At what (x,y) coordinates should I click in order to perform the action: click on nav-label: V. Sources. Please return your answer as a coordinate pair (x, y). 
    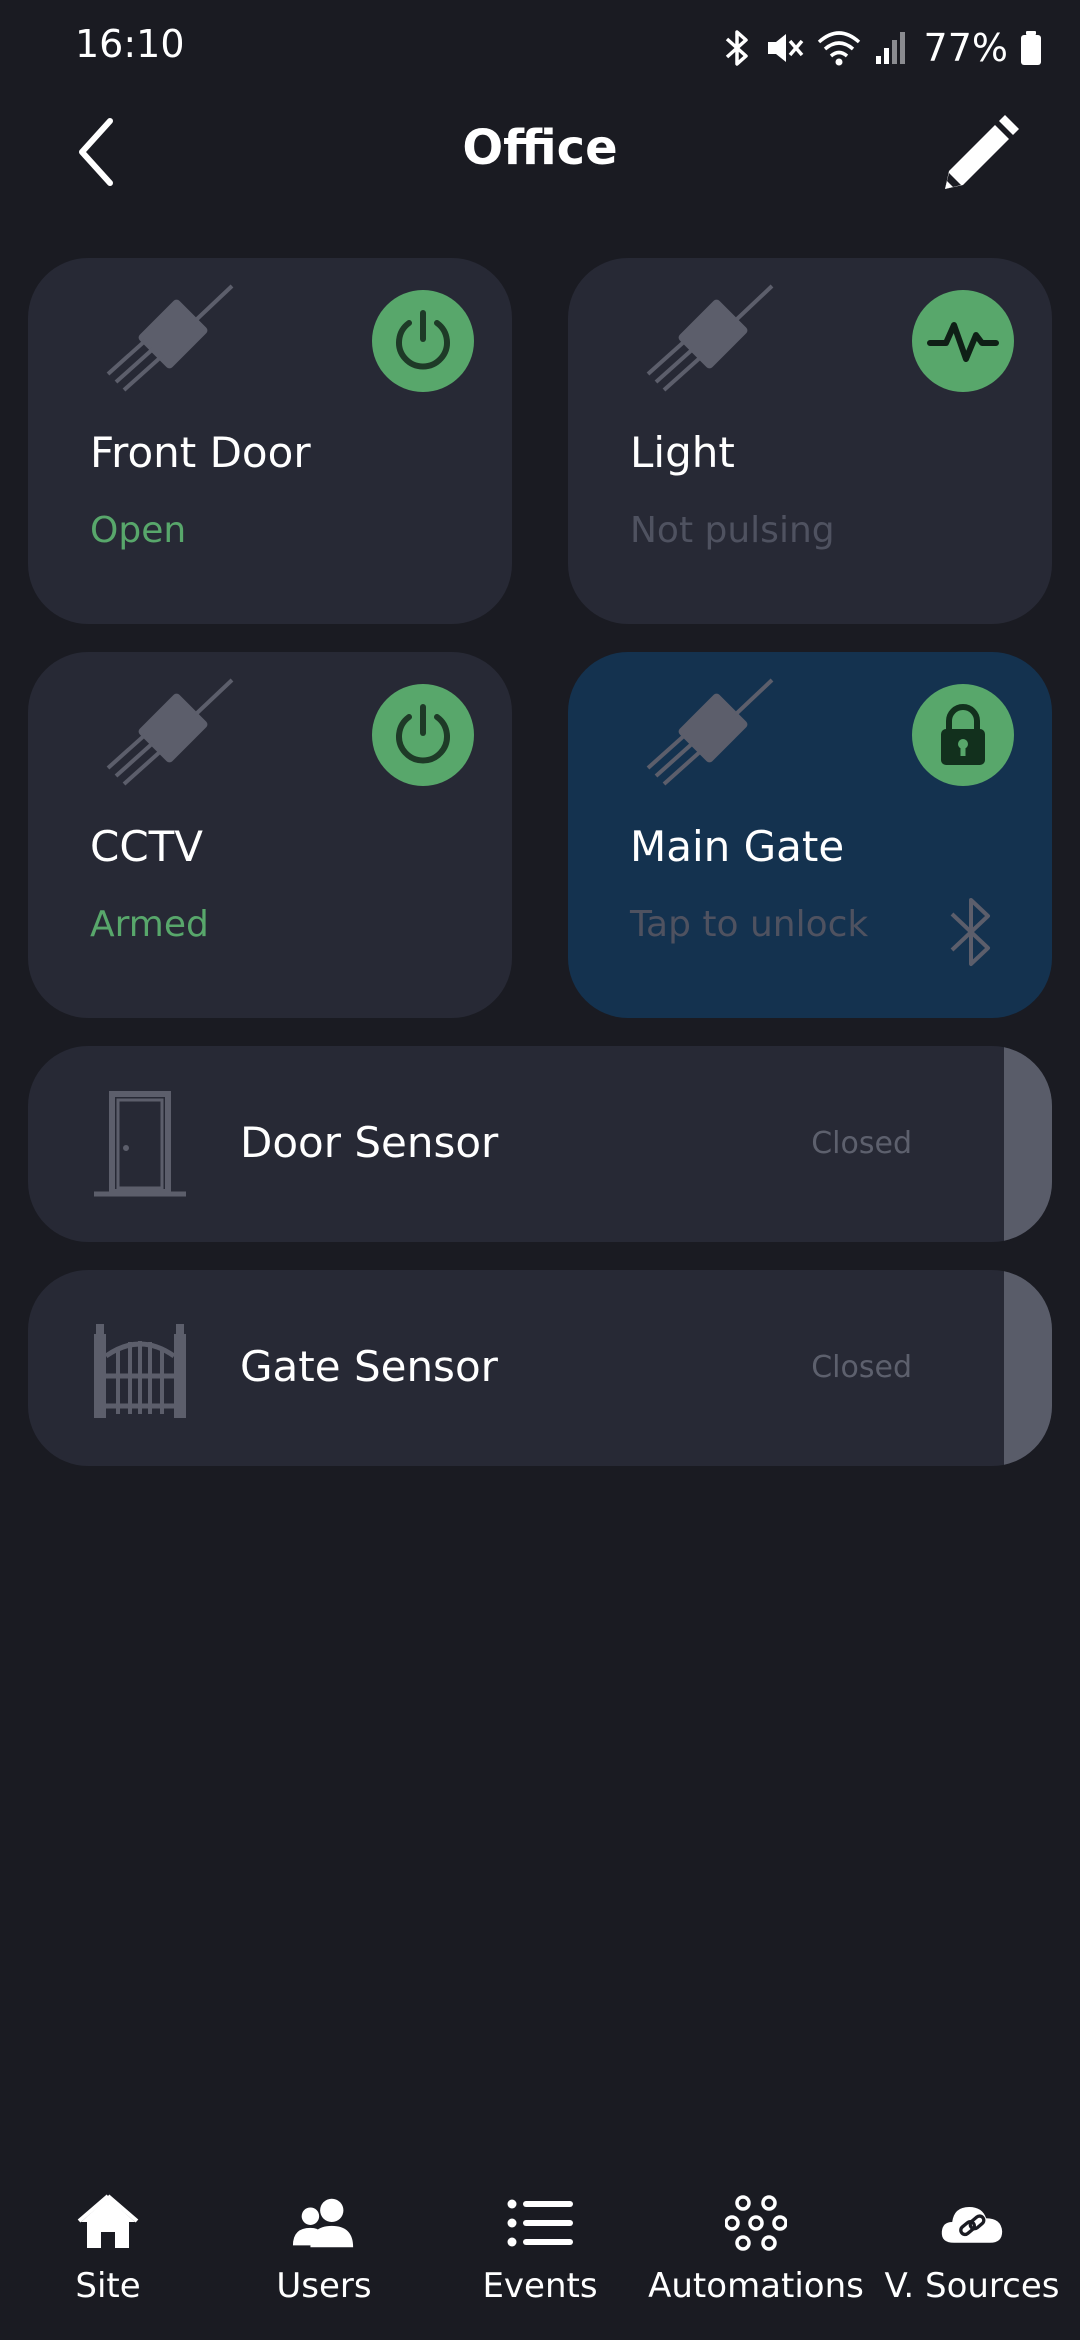
    Looking at the image, I should click on (972, 2286).